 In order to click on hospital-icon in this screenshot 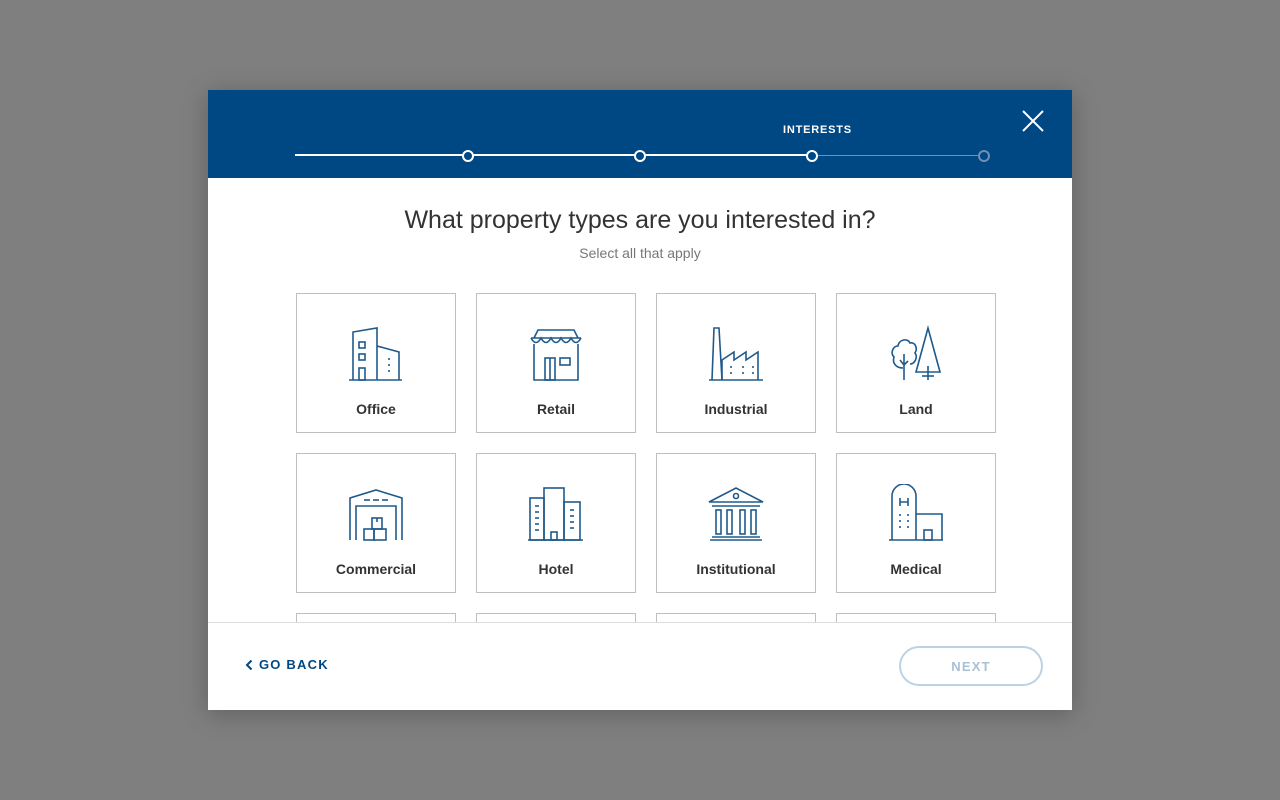, I will do `click(916, 512)`.